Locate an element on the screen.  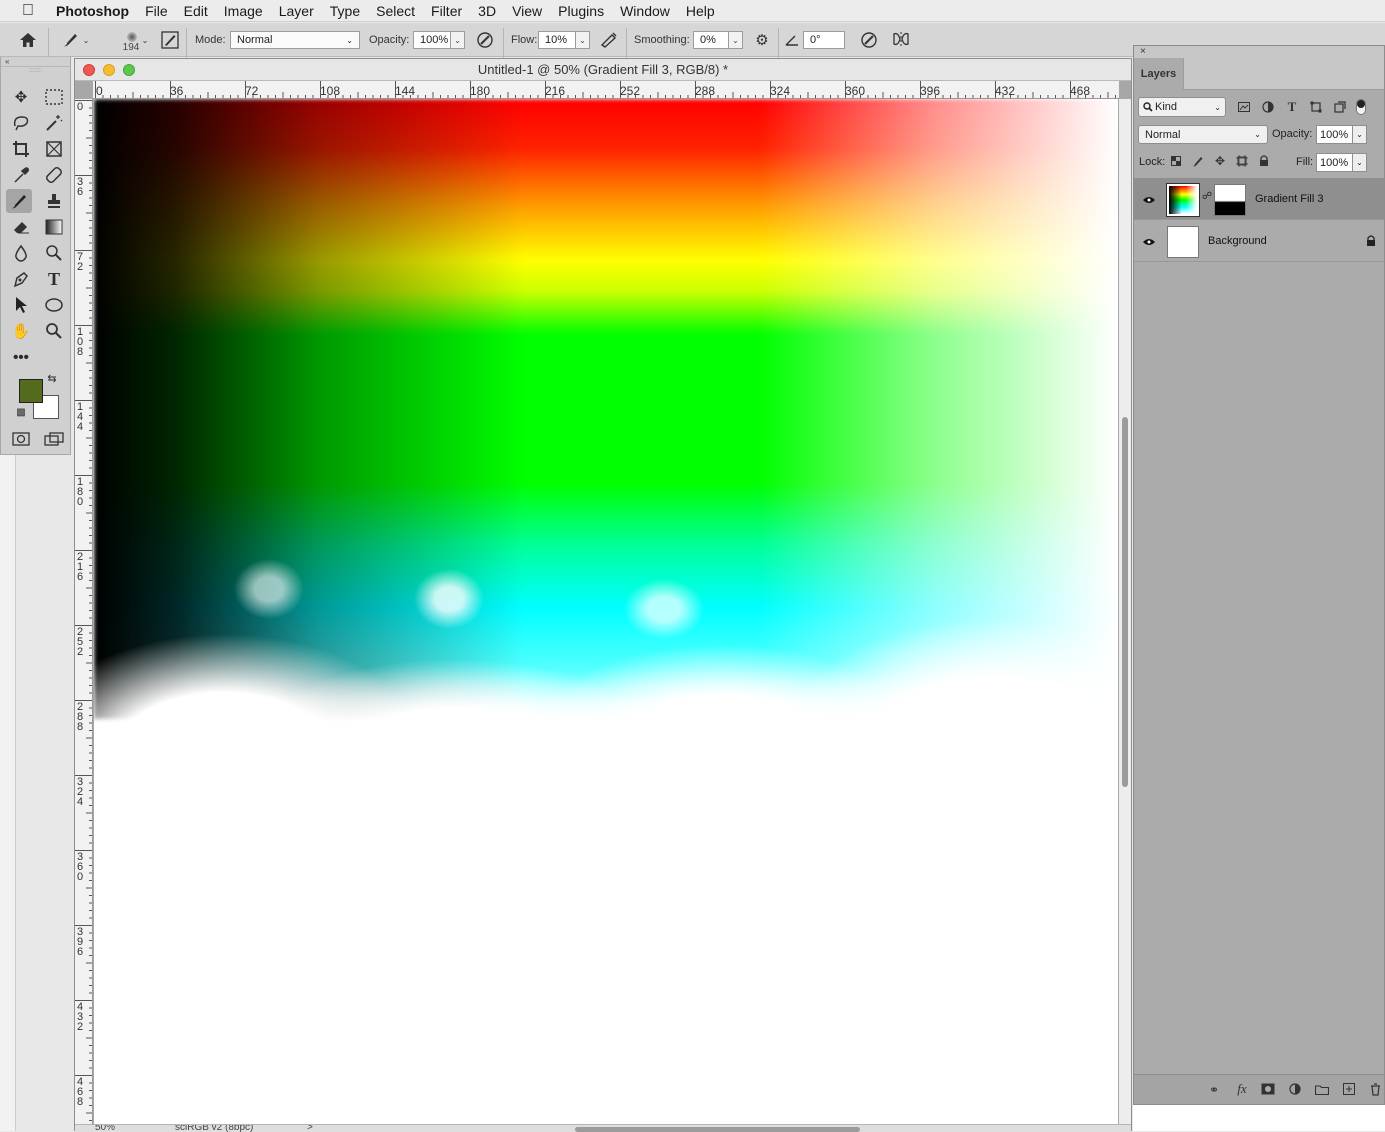
move-tool-icon: ✥ is located at coordinates (21, 97).